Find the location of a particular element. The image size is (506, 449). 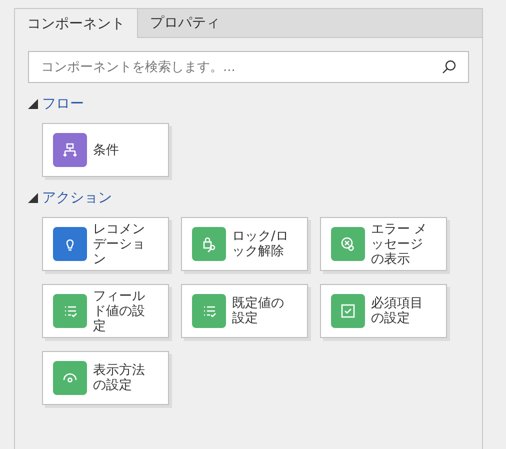

component-tile: レコメンデーション is located at coordinates (105, 244).